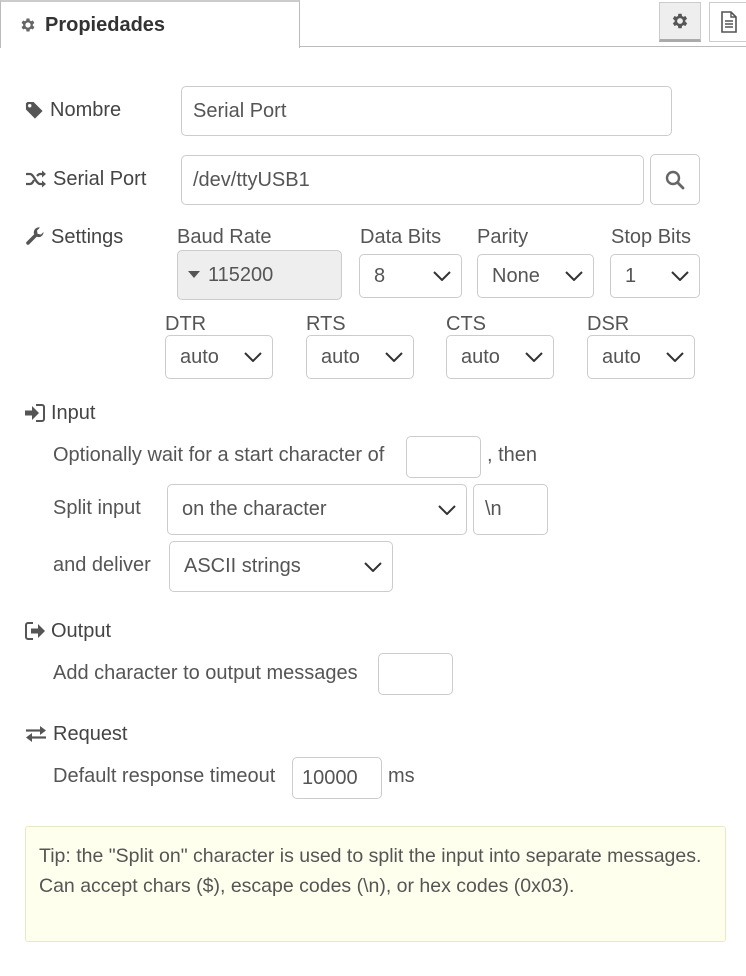 The height and width of the screenshot is (976, 746). I want to click on dsr-select: auto, so click(641, 357).